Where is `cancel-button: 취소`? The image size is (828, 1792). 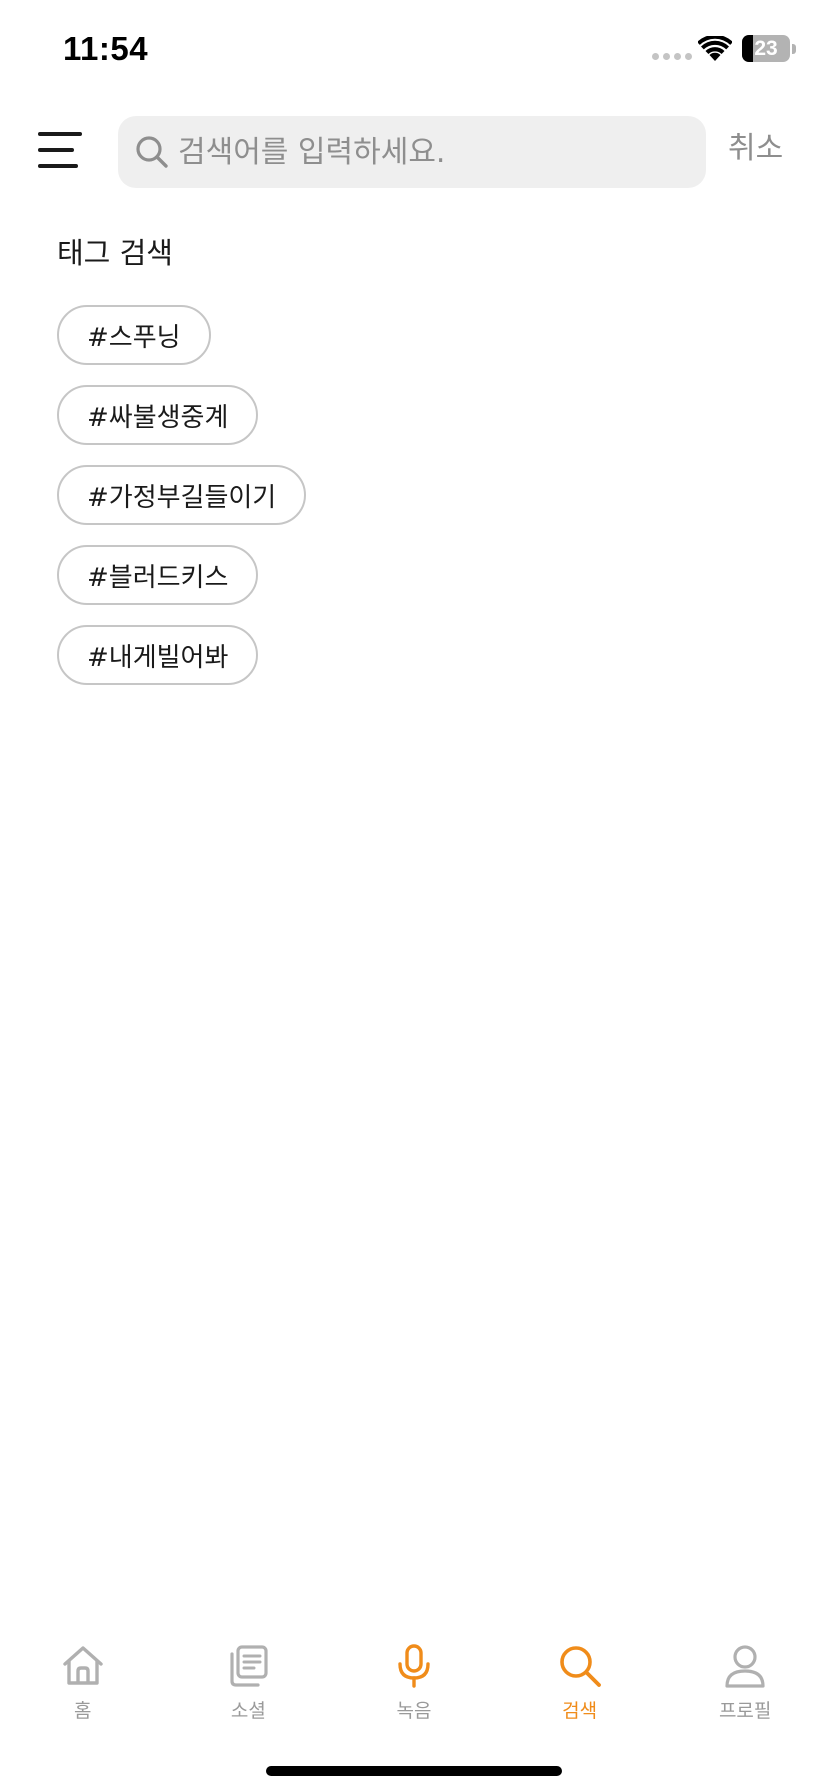
cancel-button: 취소 is located at coordinates (755, 149).